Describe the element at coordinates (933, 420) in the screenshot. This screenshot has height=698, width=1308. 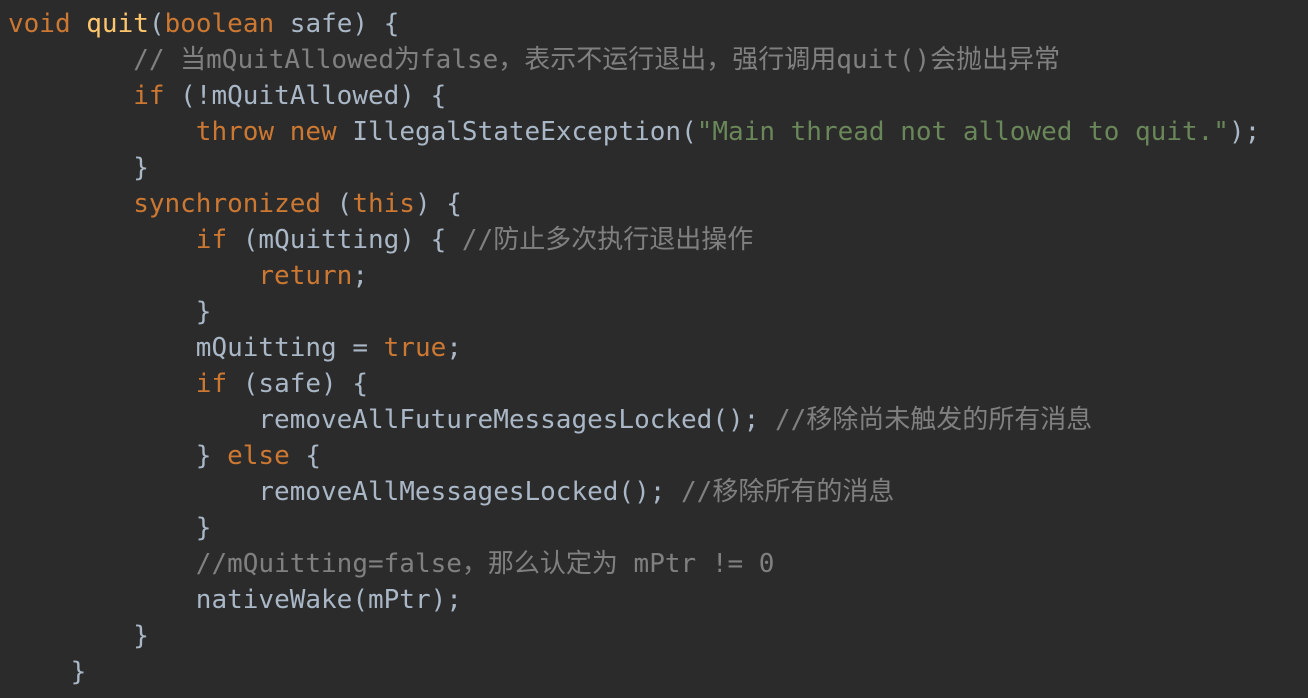
I see `code-comment: //移除尚未触发的所有消息` at that location.